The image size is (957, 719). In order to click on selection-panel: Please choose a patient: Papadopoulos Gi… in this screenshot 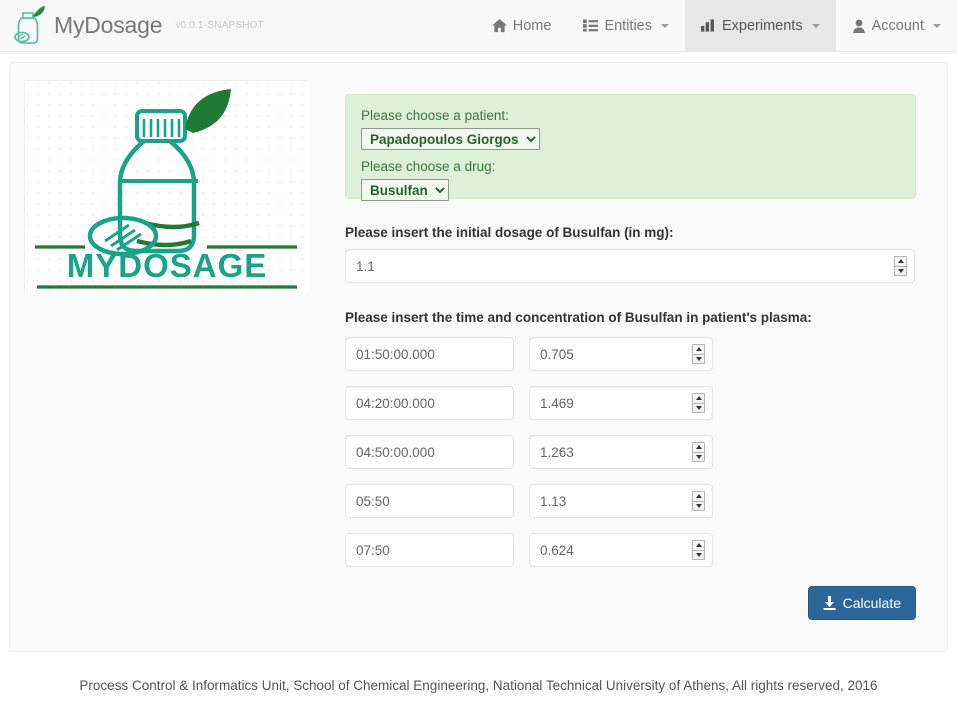, I will do `click(630, 147)`.